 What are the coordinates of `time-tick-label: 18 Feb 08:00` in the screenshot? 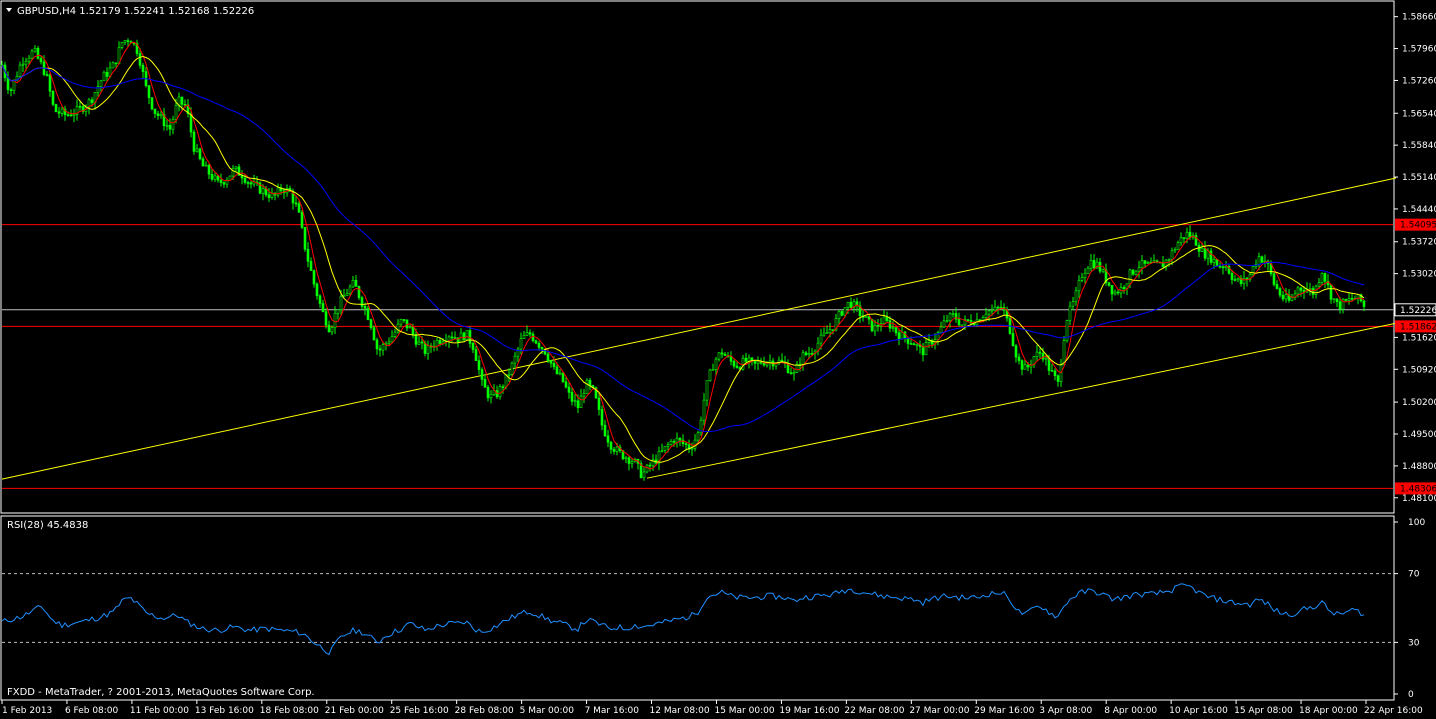 It's located at (289, 711).